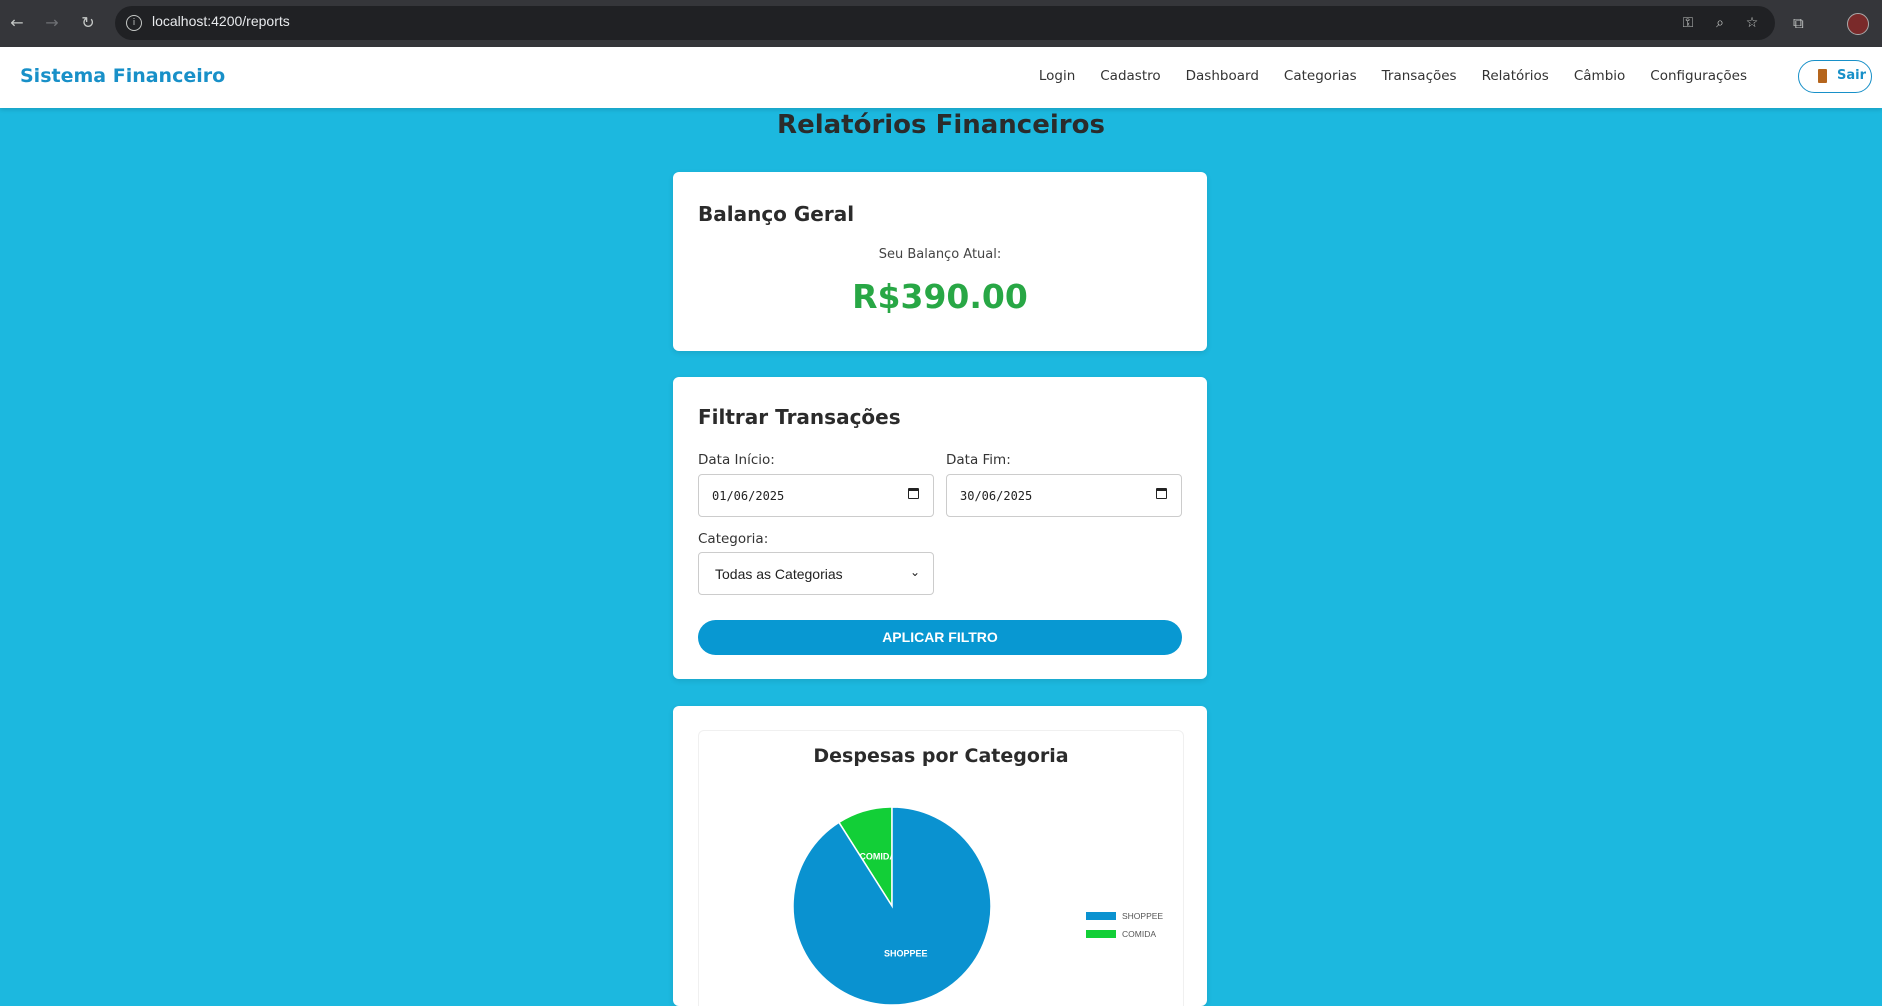 Image resolution: width=1882 pixels, height=1006 pixels. I want to click on logout-button: Sair, so click(1835, 76).